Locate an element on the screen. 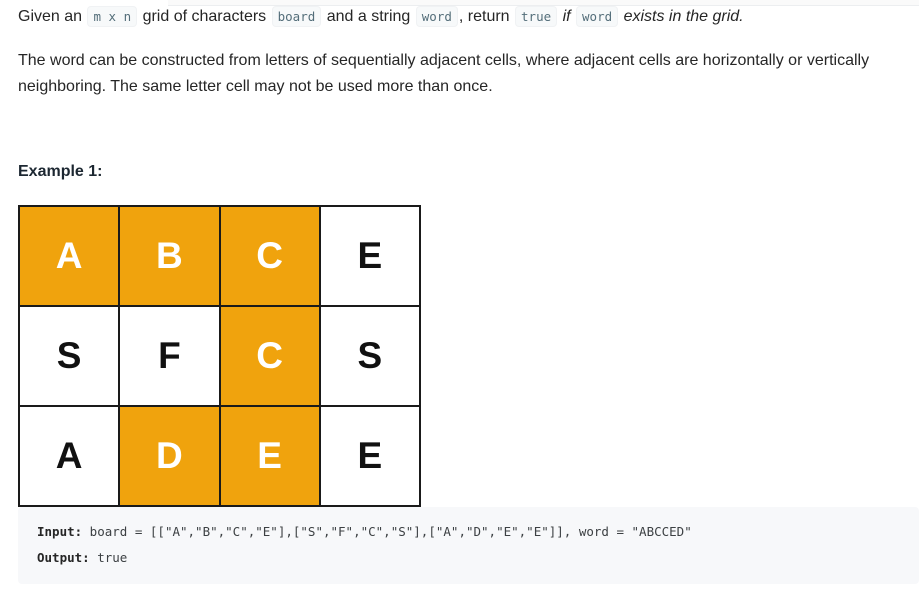 This screenshot has height=592, width=919. board-cell-r1-c0: S is located at coordinates (69, 356).